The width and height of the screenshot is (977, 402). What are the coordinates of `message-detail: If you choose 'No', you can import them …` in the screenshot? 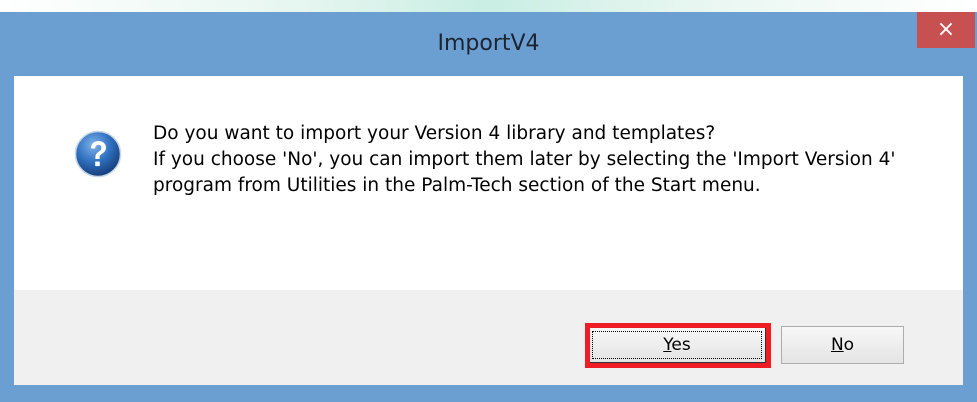 It's located at (524, 172).